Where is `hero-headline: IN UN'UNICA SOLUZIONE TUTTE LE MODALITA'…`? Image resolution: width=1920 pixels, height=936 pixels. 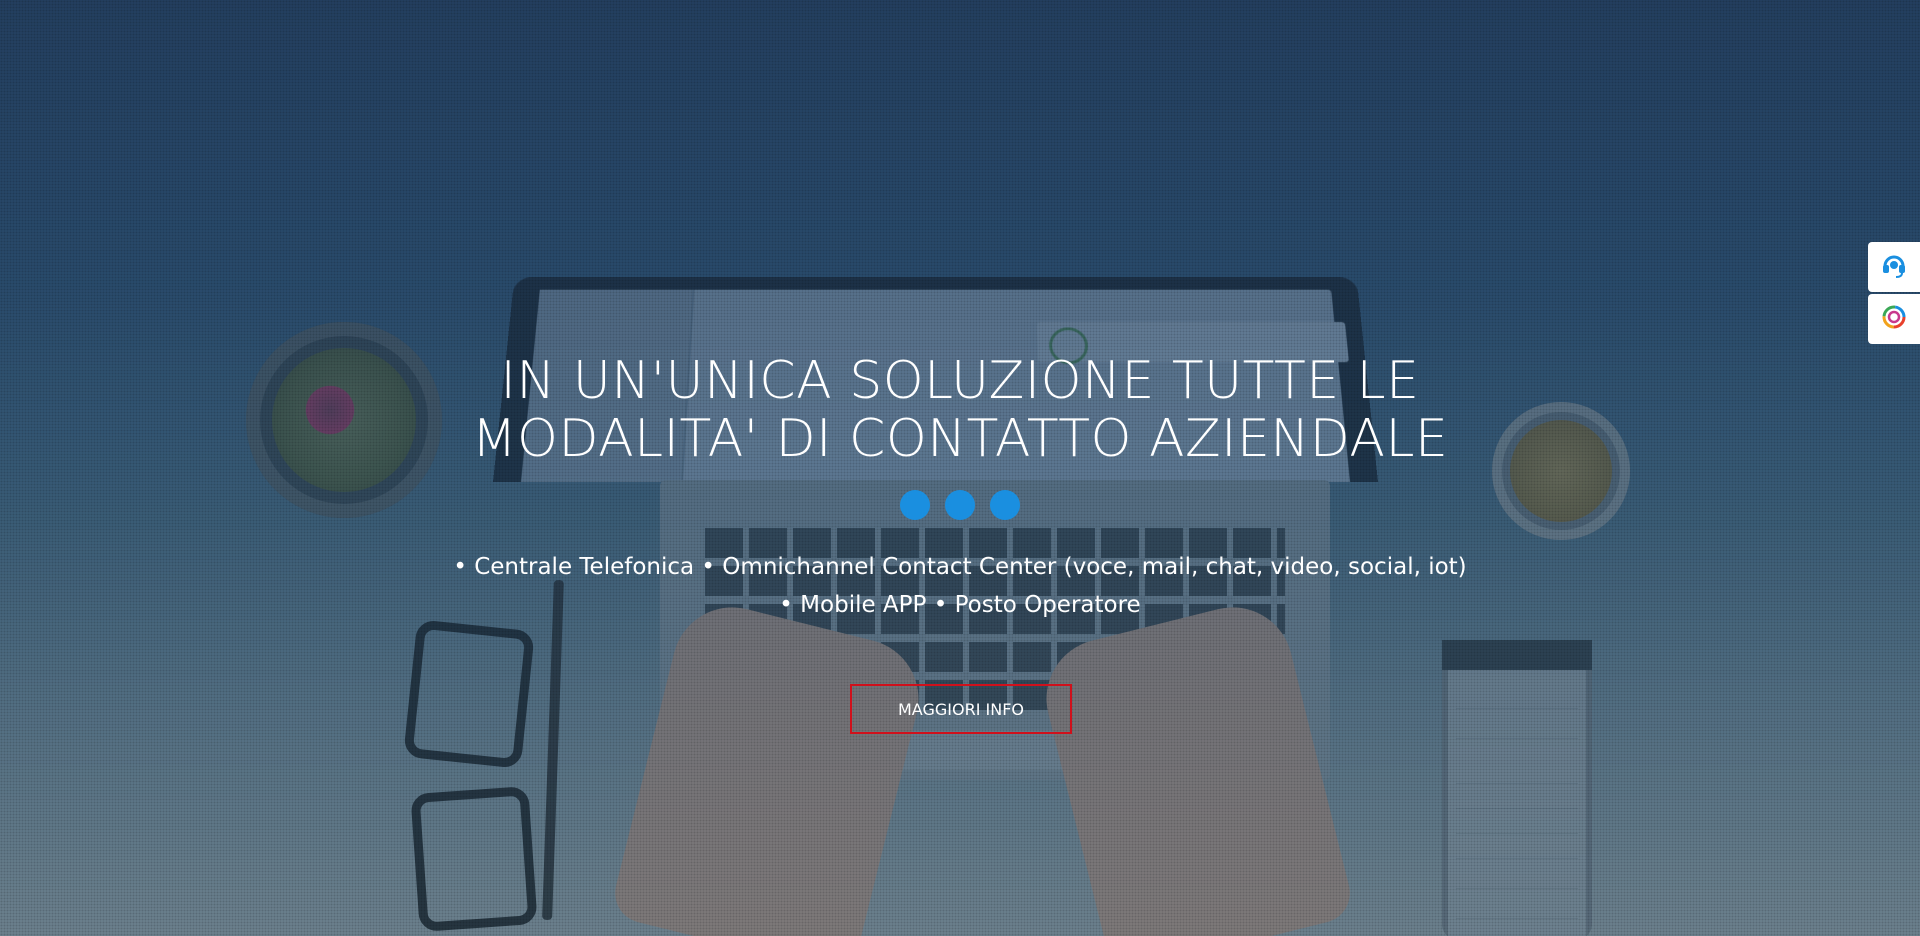
hero-headline: IN UN'UNICA SOLUZIONE TUTTE LE MODALITA'… is located at coordinates (960, 410).